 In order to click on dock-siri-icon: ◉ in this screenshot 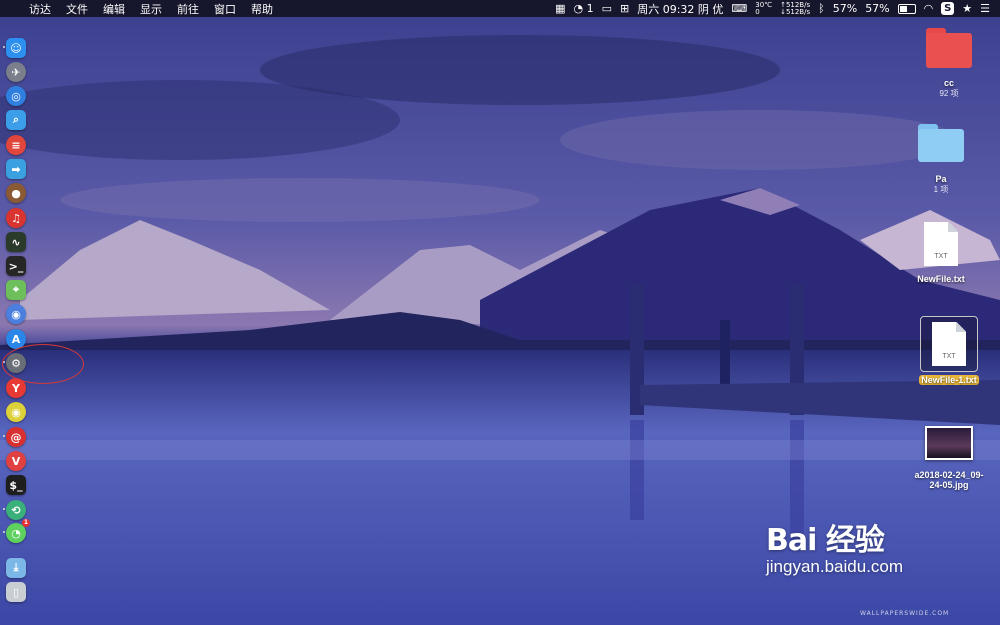, I will do `click(16, 314)`.